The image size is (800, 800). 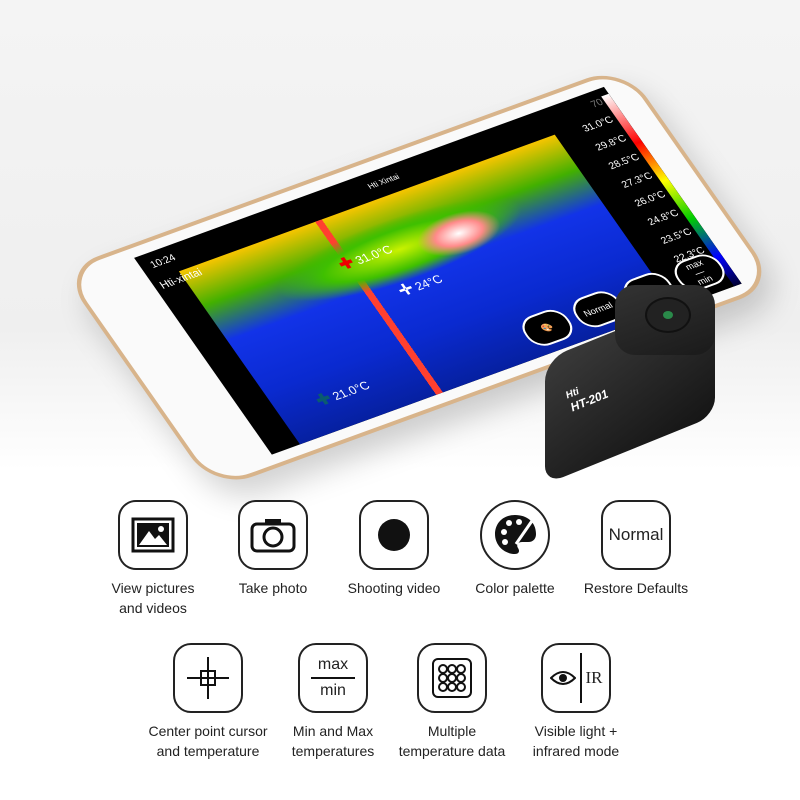 I want to click on min-text: min, so click(x=333, y=690).